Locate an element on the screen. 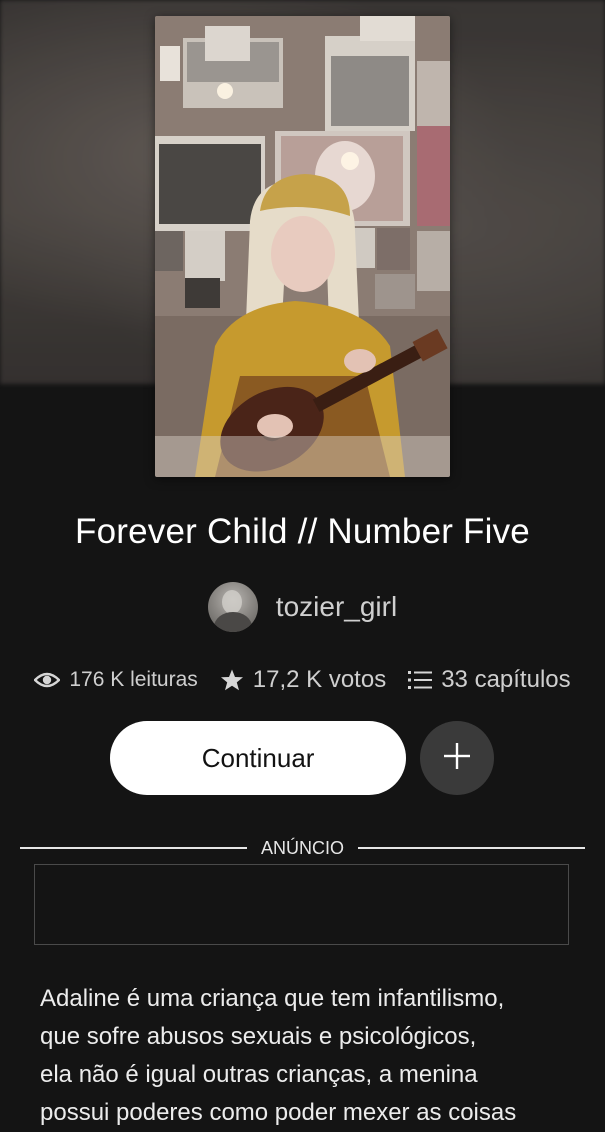 This screenshot has width=605, height=1132. add-to-library-button is located at coordinates (457, 758).